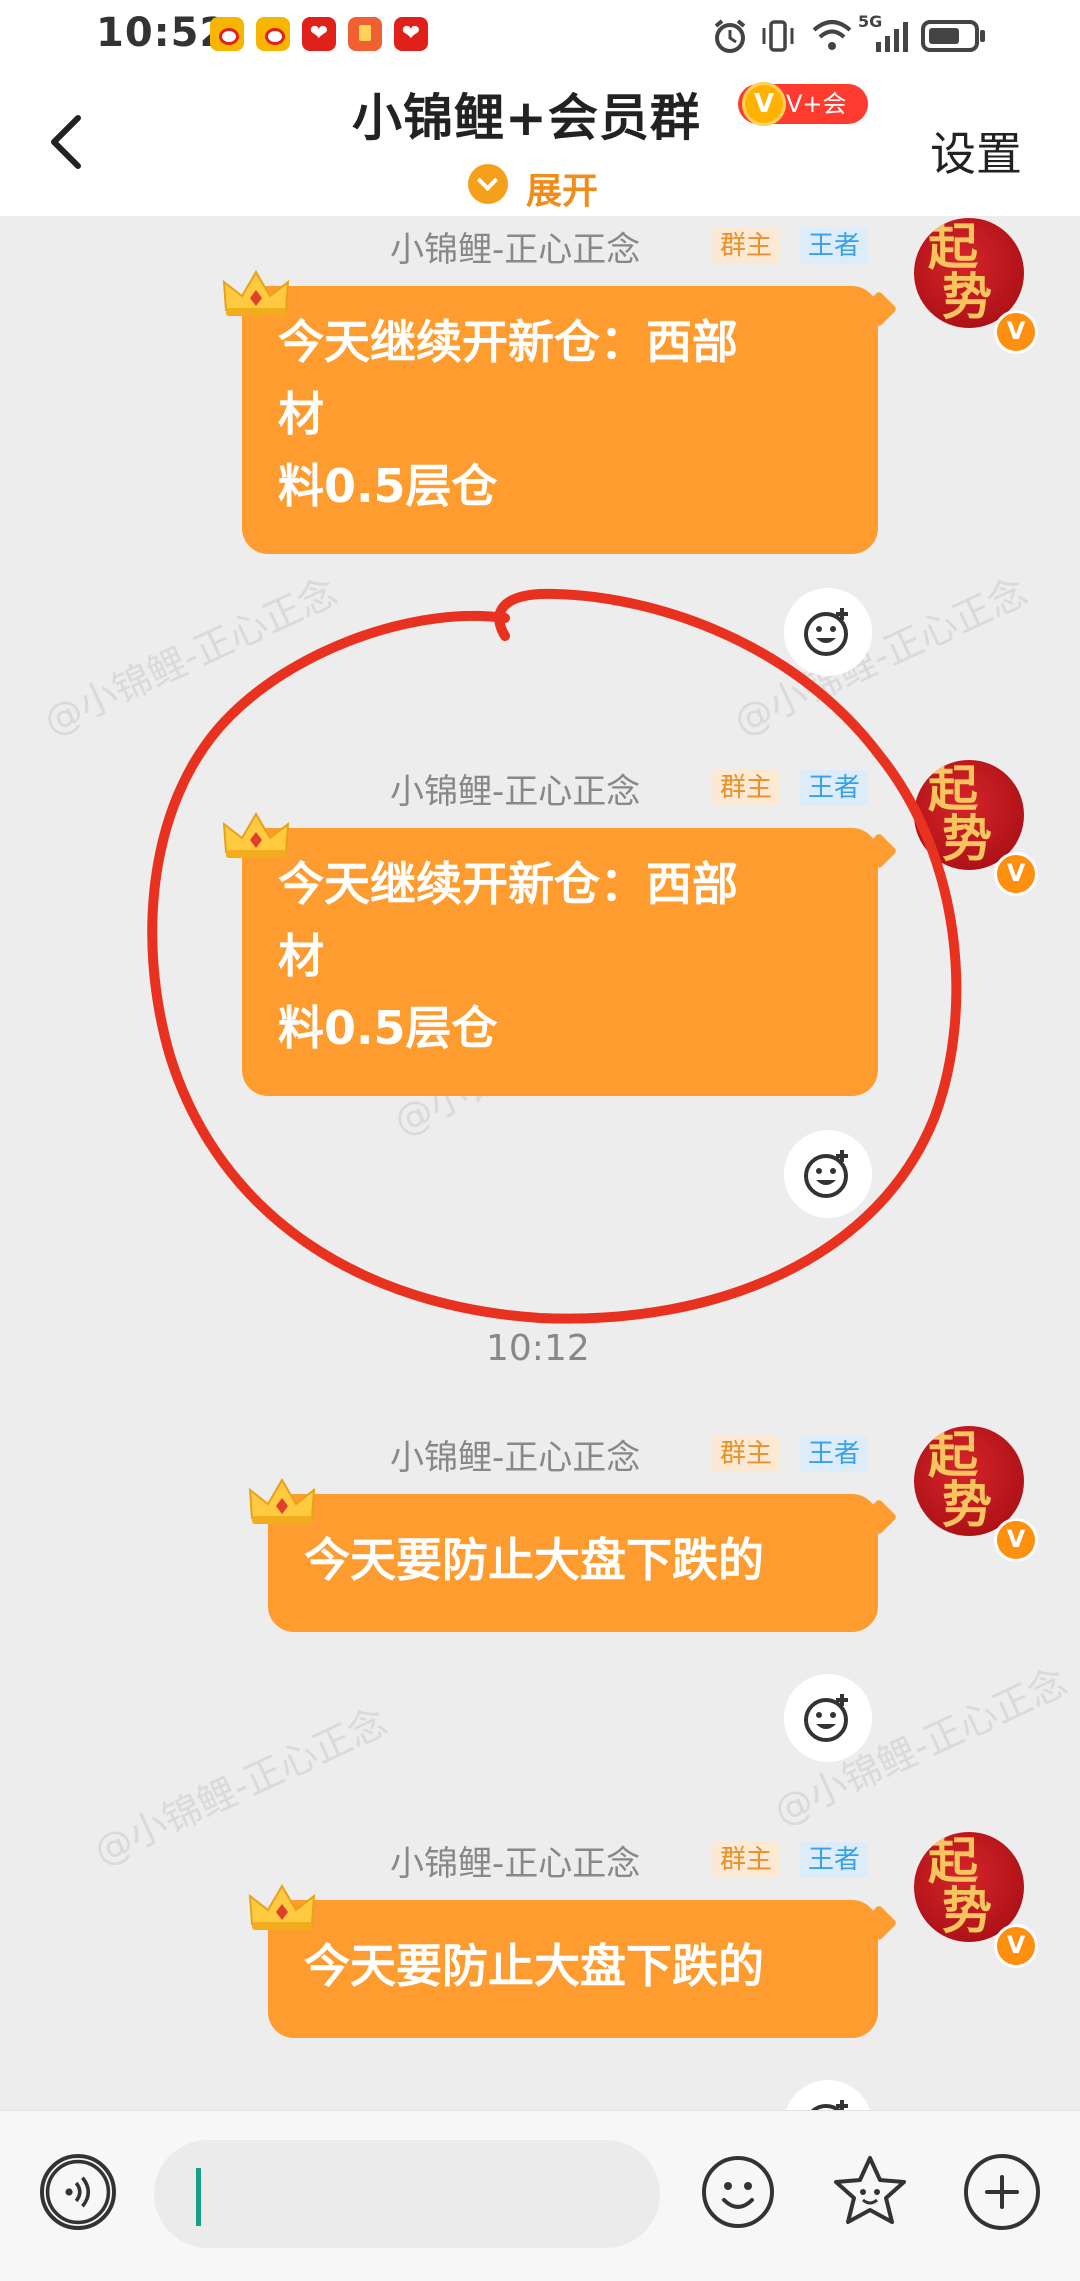 Image resolution: width=1080 pixels, height=2281 pixels. I want to click on battery-icon, so click(953, 36).